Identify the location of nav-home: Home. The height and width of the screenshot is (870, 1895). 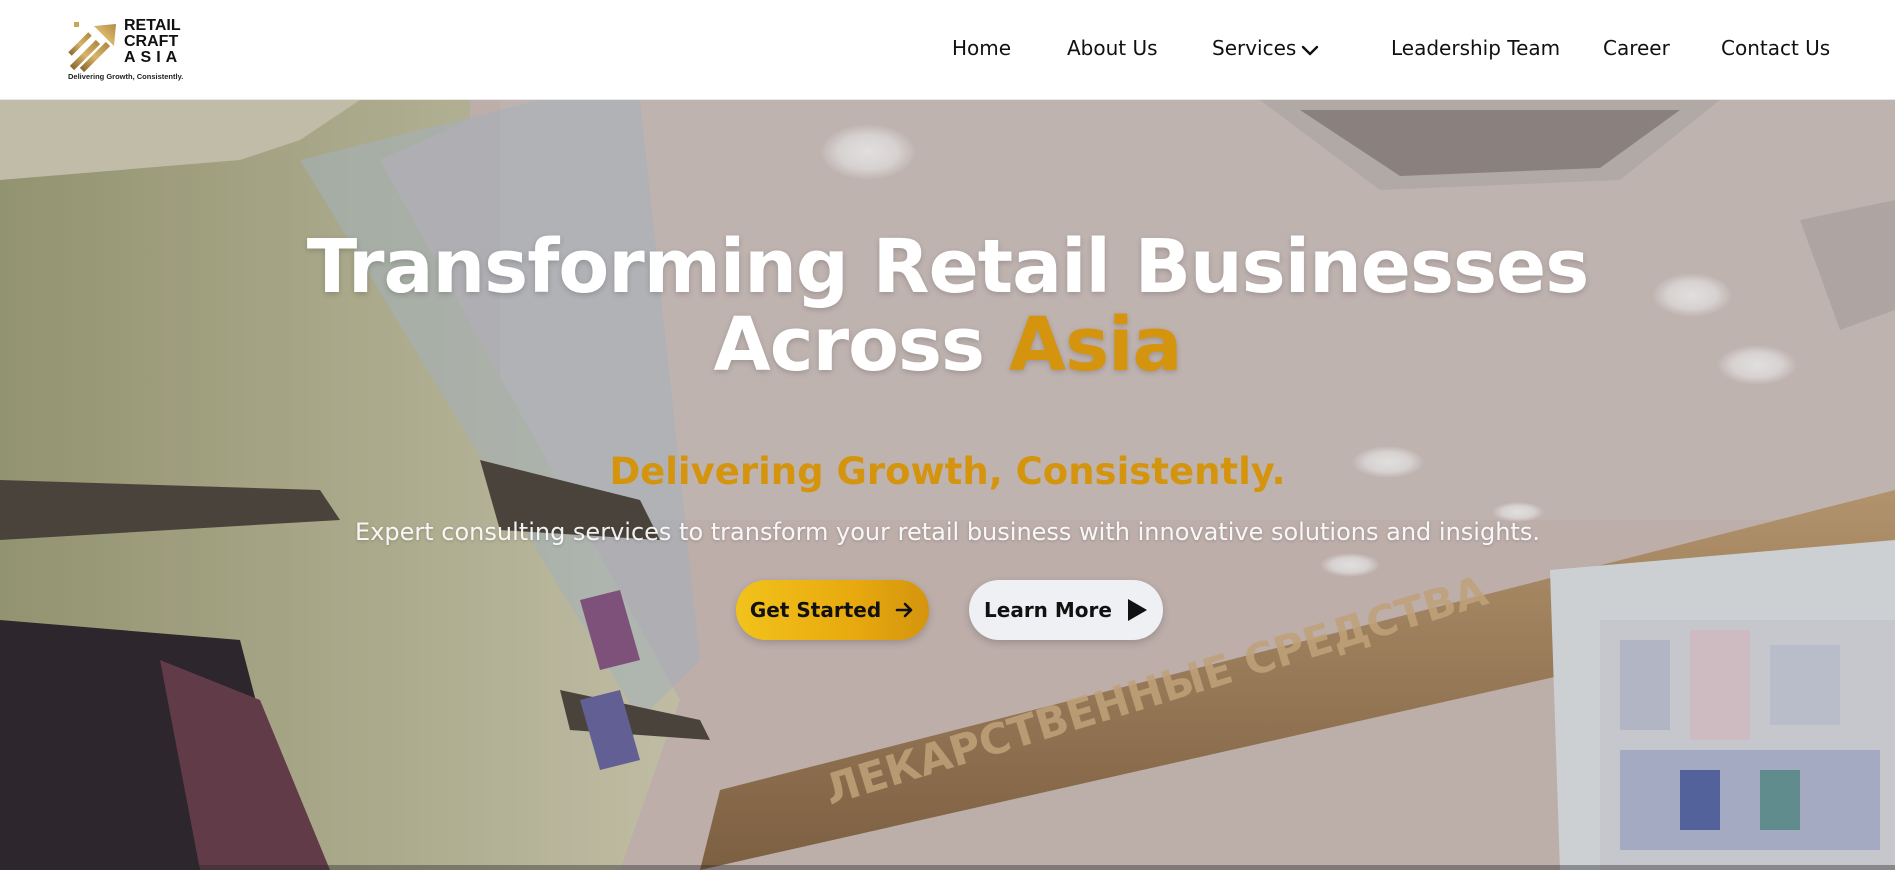
(981, 48).